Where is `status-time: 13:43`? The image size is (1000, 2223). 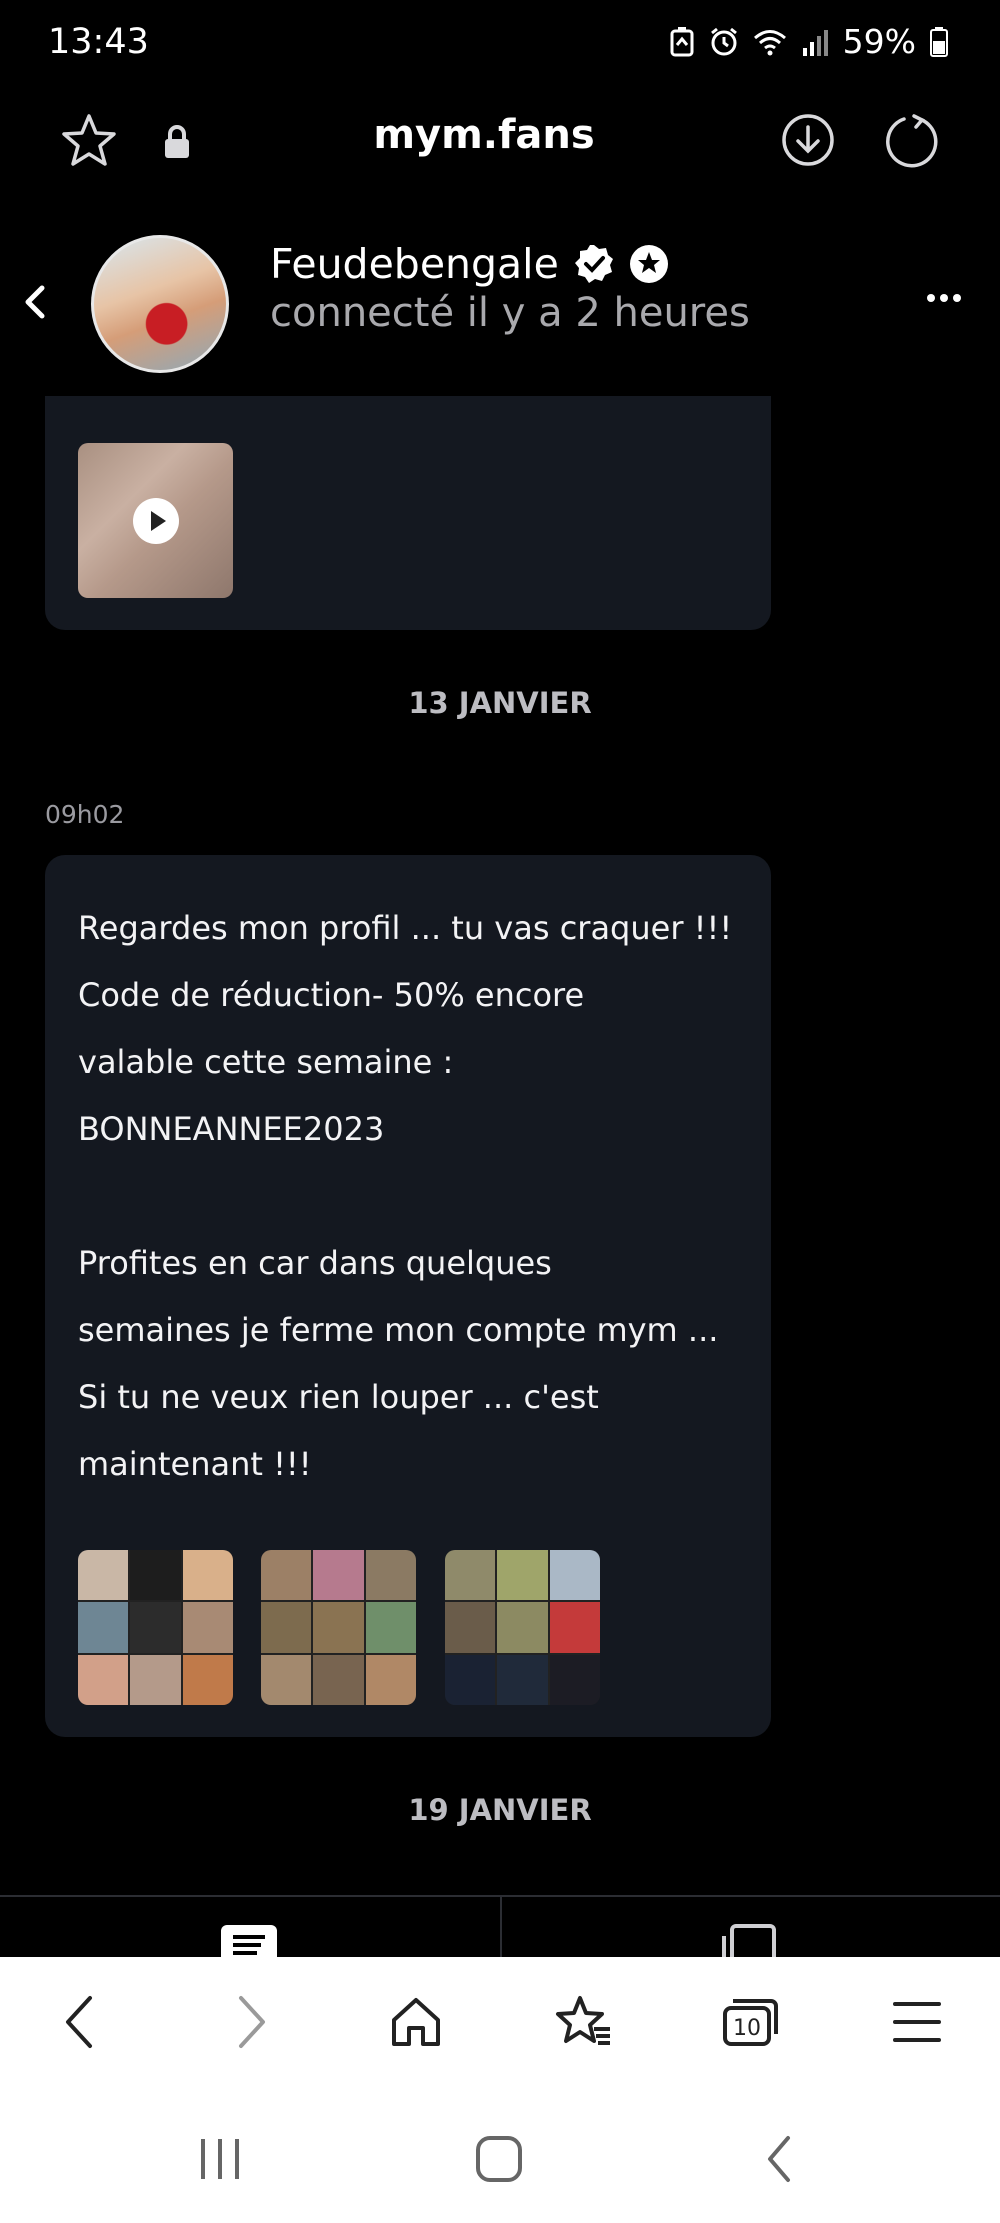 status-time: 13:43 is located at coordinates (98, 42).